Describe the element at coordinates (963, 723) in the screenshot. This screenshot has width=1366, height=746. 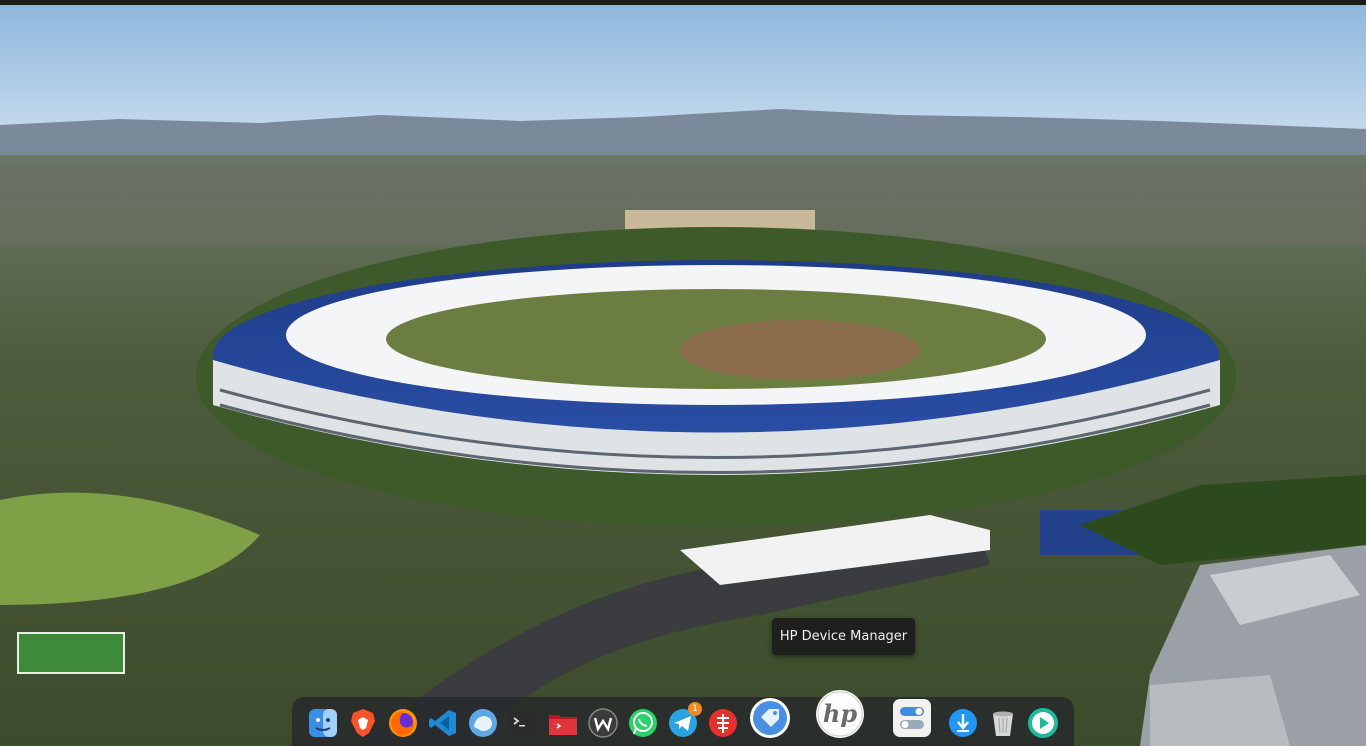
I see `download-icon` at that location.